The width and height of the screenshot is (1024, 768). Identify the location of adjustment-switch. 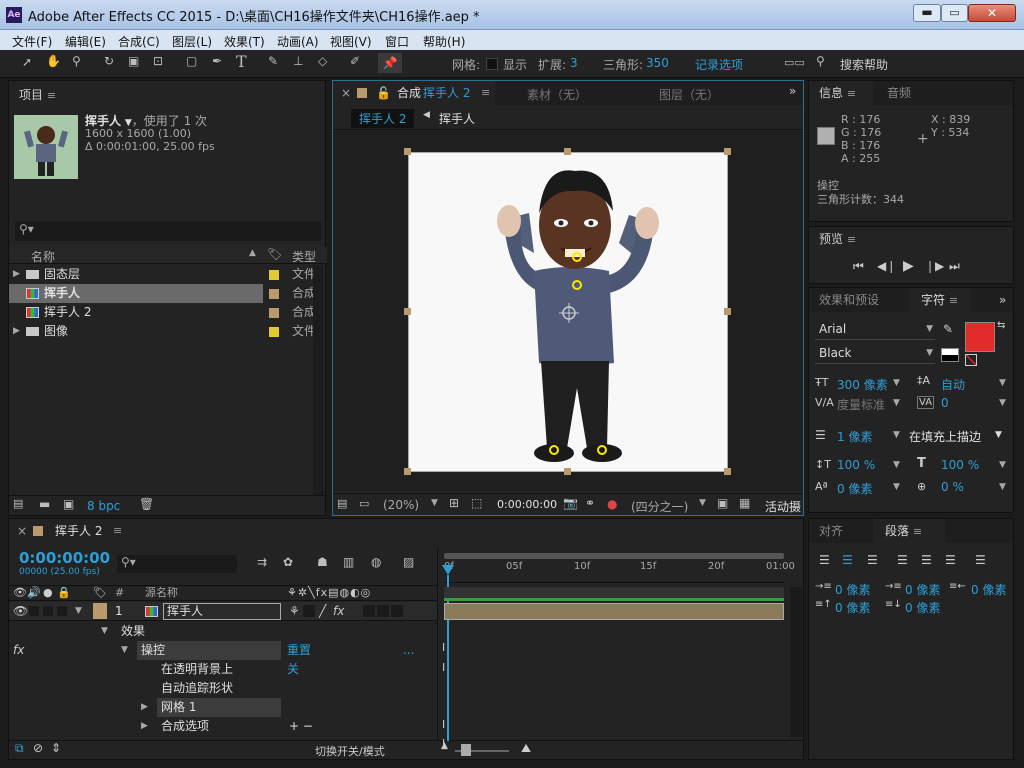
(397, 611).